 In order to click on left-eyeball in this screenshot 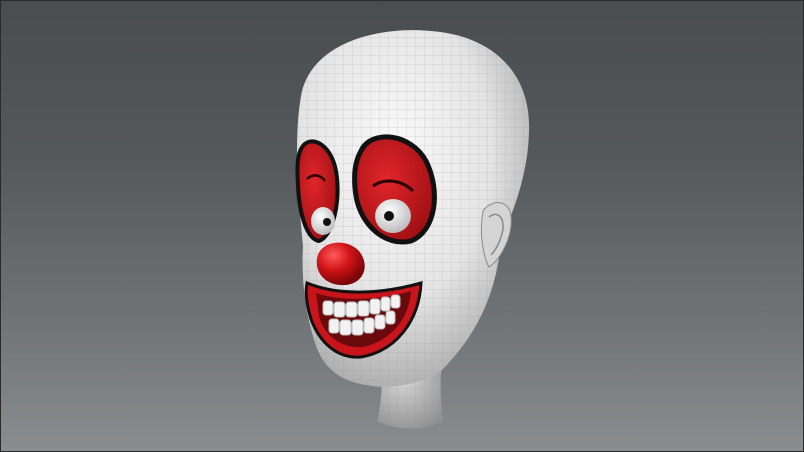, I will do `click(323, 221)`.